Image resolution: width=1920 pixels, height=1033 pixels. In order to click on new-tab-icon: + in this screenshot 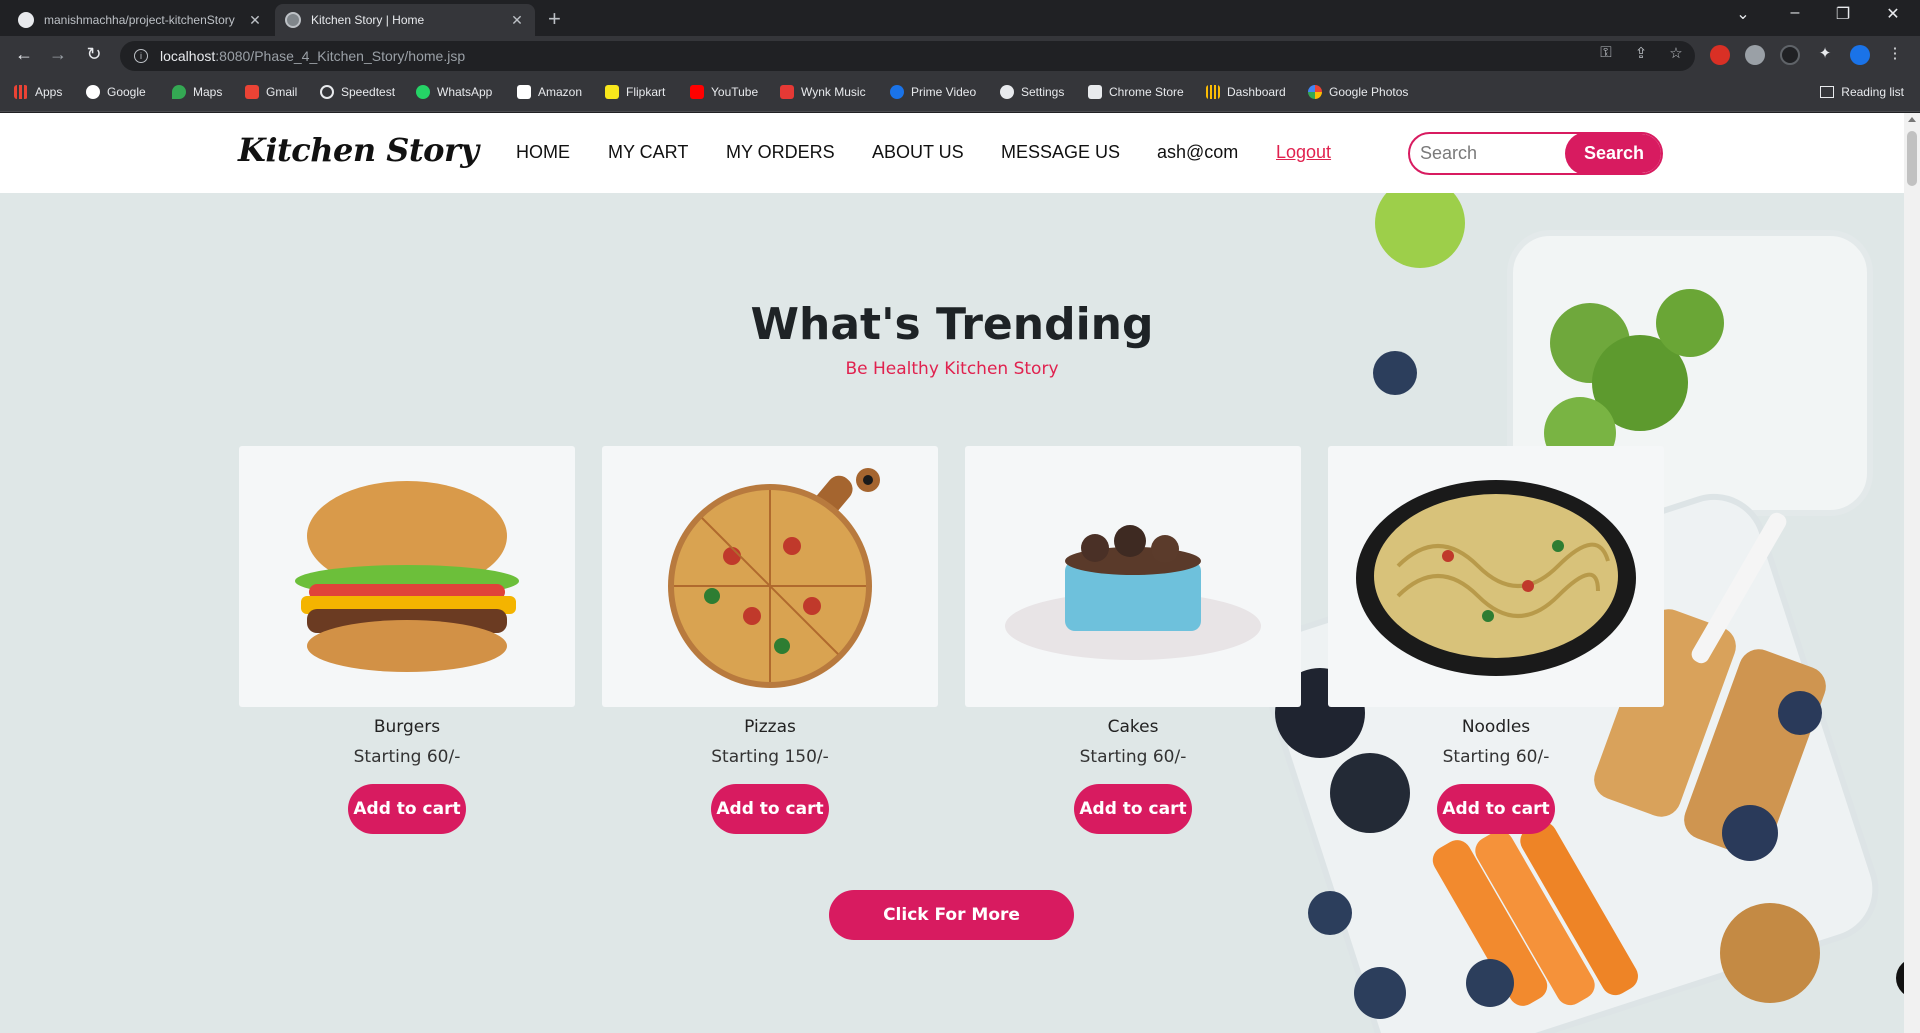, I will do `click(554, 19)`.